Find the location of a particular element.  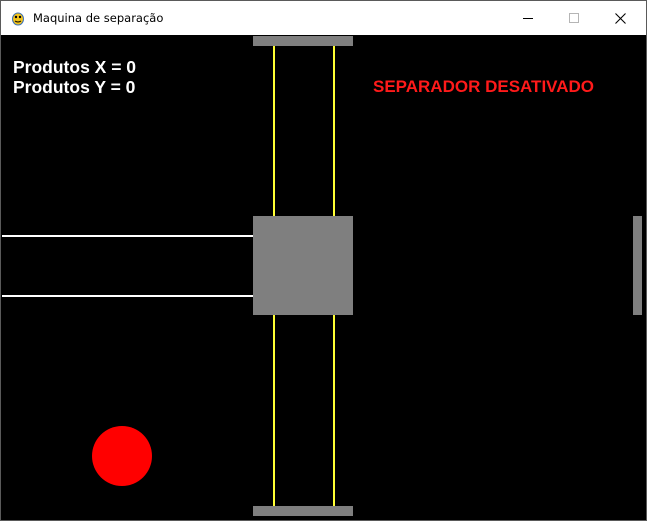

rail-left-lower is located at coordinates (274, 410).